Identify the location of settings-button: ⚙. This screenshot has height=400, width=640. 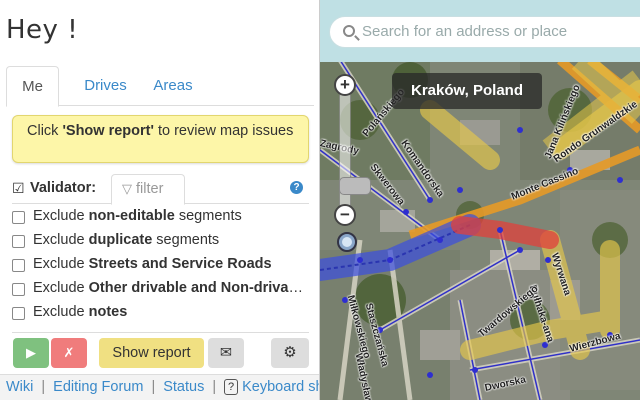
(290, 353).